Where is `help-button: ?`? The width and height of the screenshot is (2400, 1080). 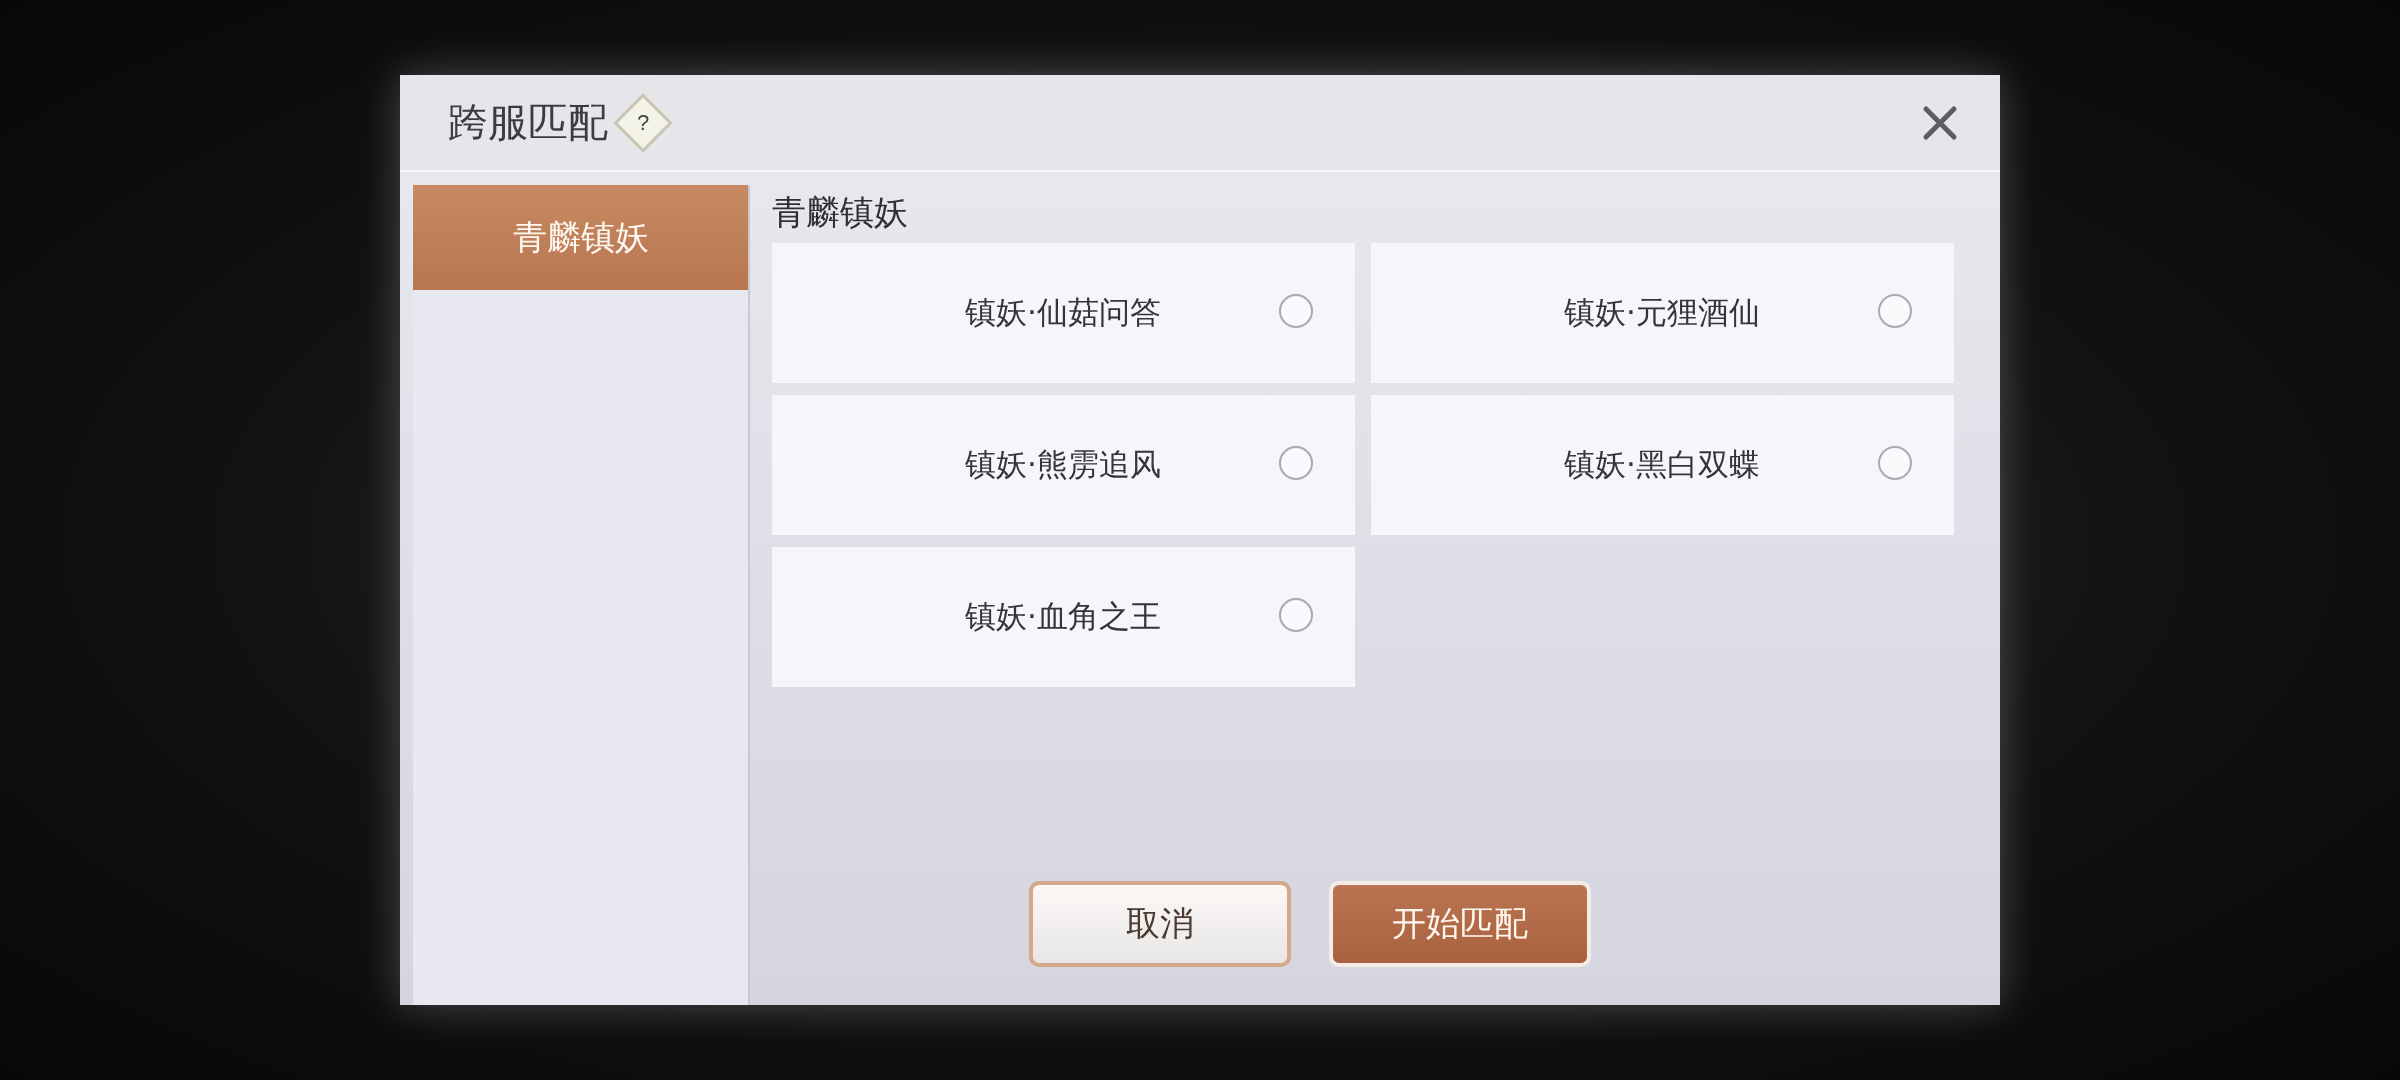 help-button: ? is located at coordinates (643, 122).